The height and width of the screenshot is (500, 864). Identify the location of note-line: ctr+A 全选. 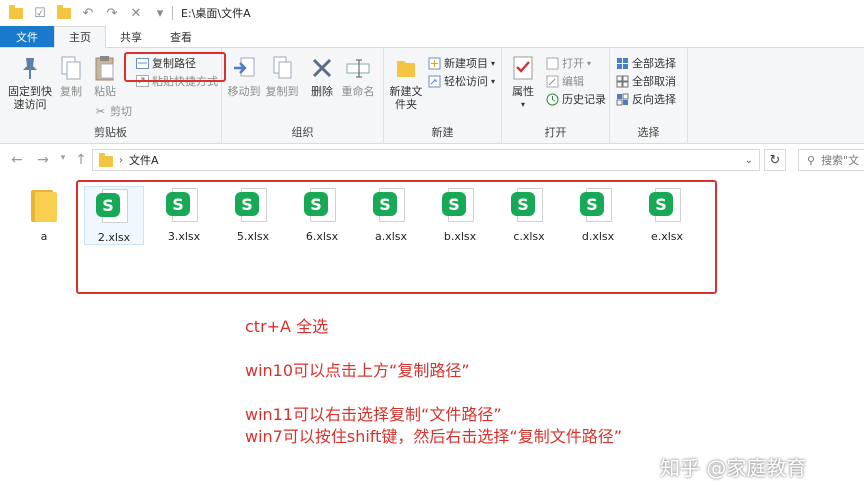
(287, 326).